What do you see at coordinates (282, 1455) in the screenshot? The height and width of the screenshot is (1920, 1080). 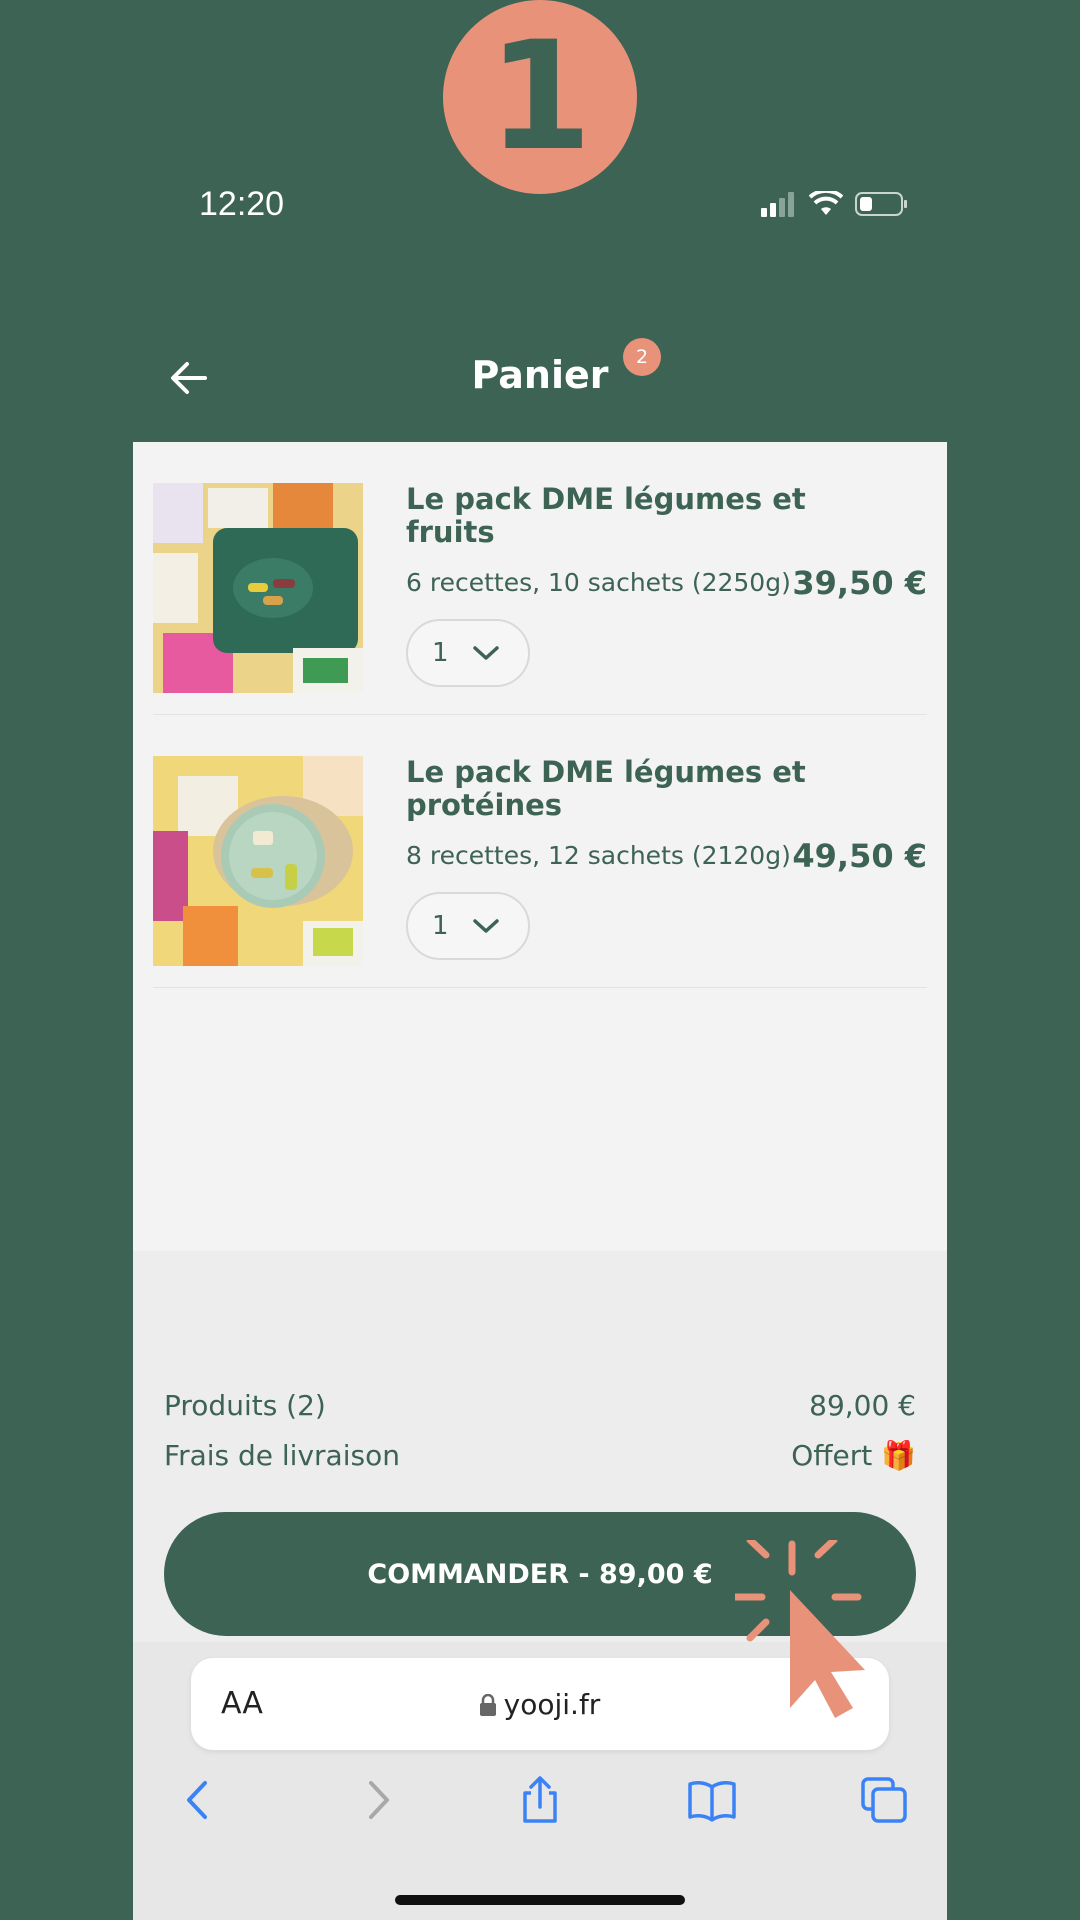 I see `shipping-label: Frais de livraison` at bounding box center [282, 1455].